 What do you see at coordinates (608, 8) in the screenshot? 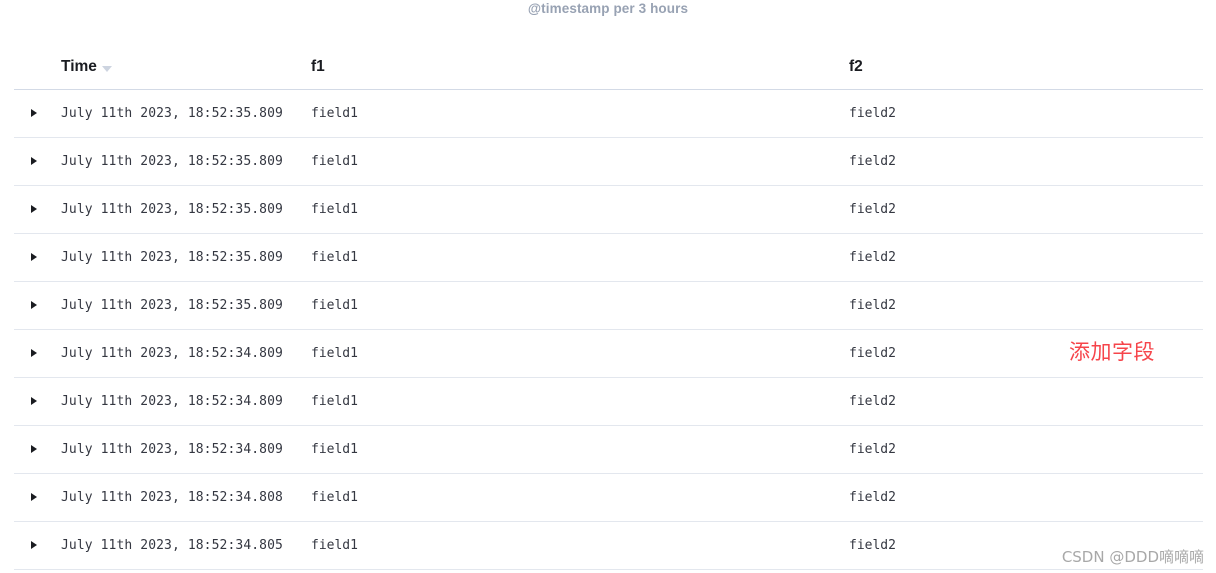
I see `histogram-caption: @timestamp per 3 hours` at bounding box center [608, 8].